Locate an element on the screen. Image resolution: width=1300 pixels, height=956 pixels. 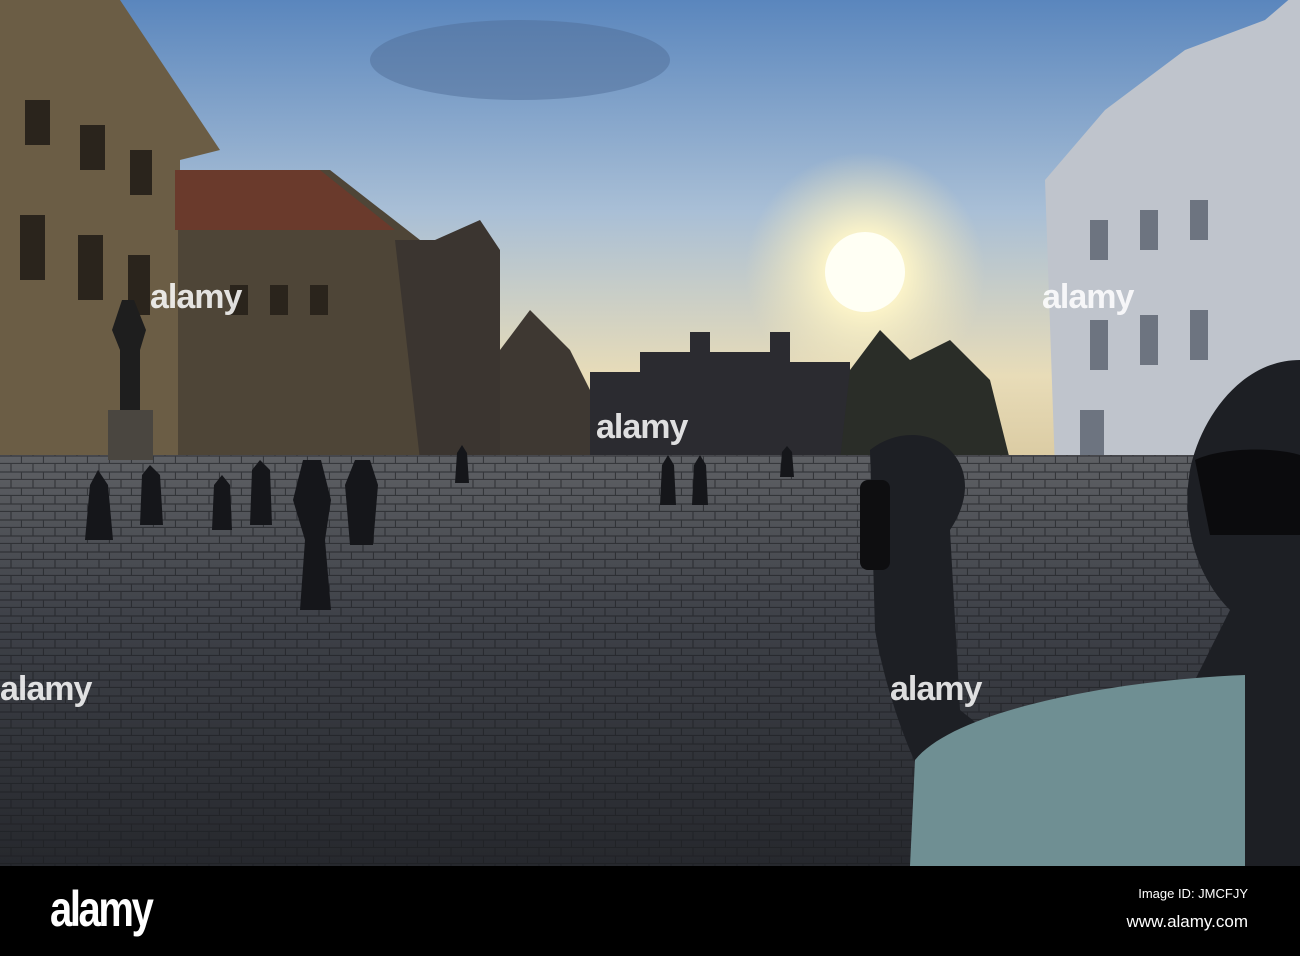
alamy-logo: alamy is located at coordinates (102, 909).